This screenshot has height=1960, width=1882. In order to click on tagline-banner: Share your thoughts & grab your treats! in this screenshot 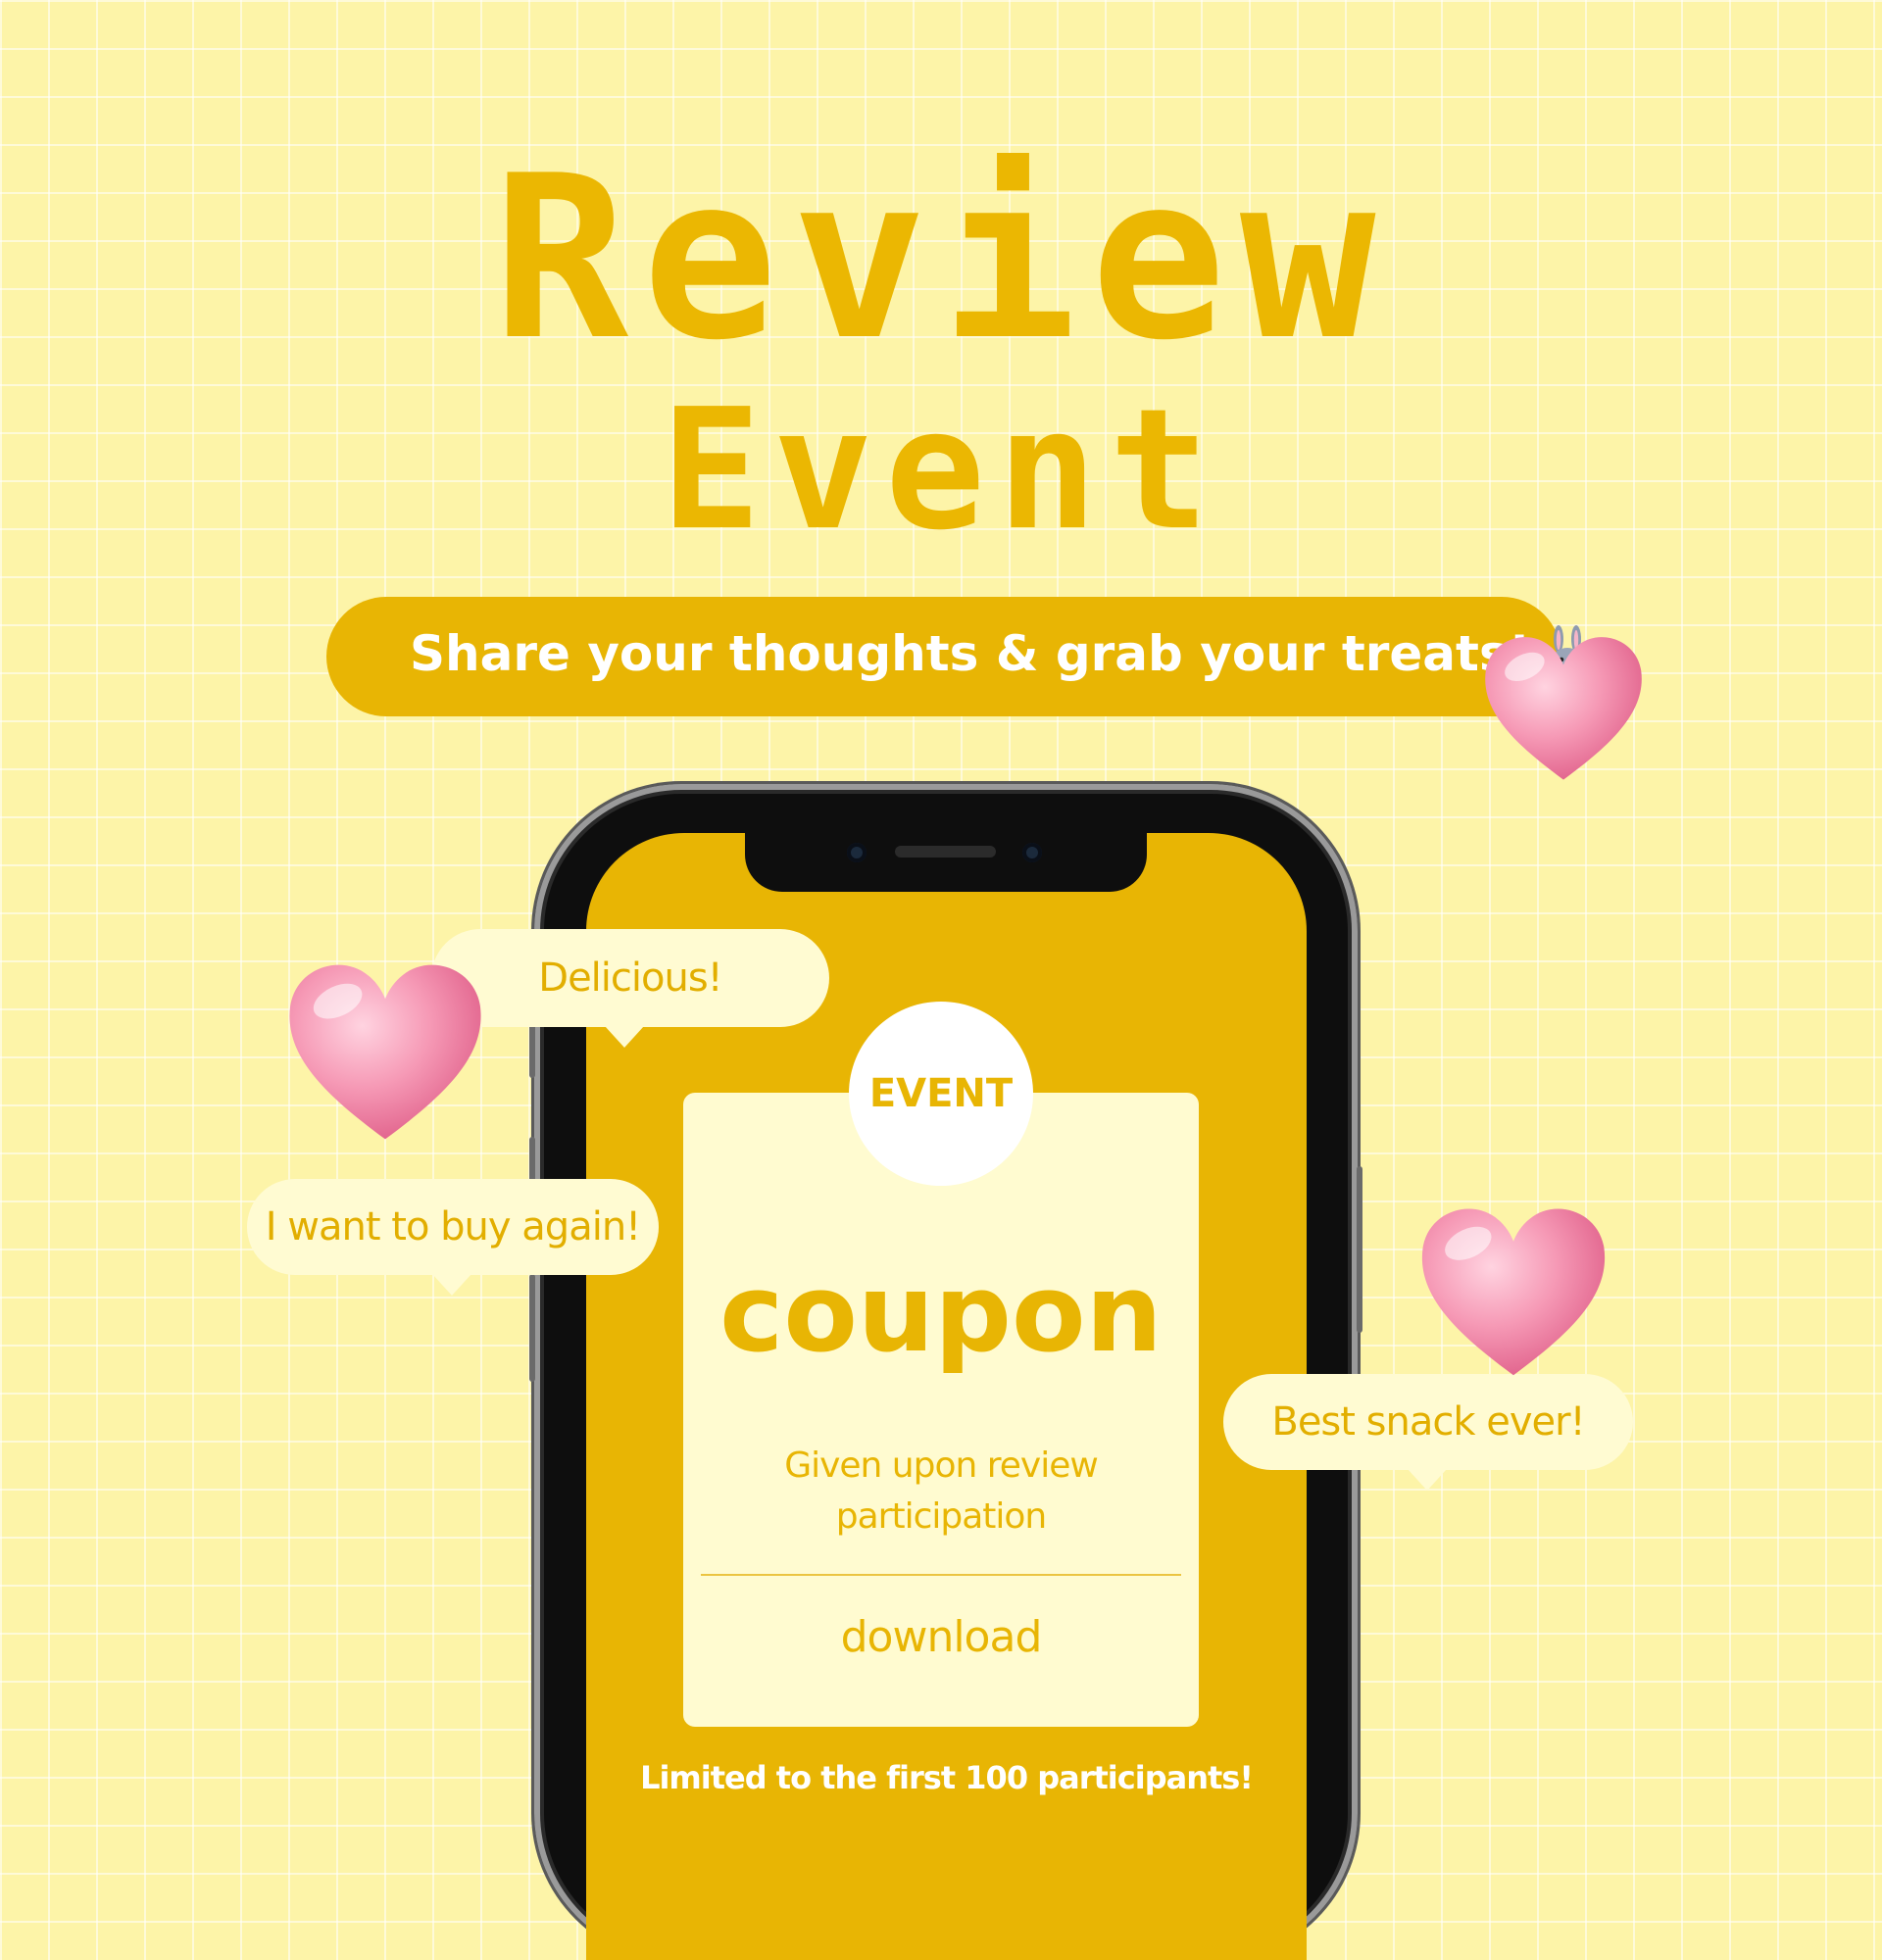, I will do `click(954, 656)`.